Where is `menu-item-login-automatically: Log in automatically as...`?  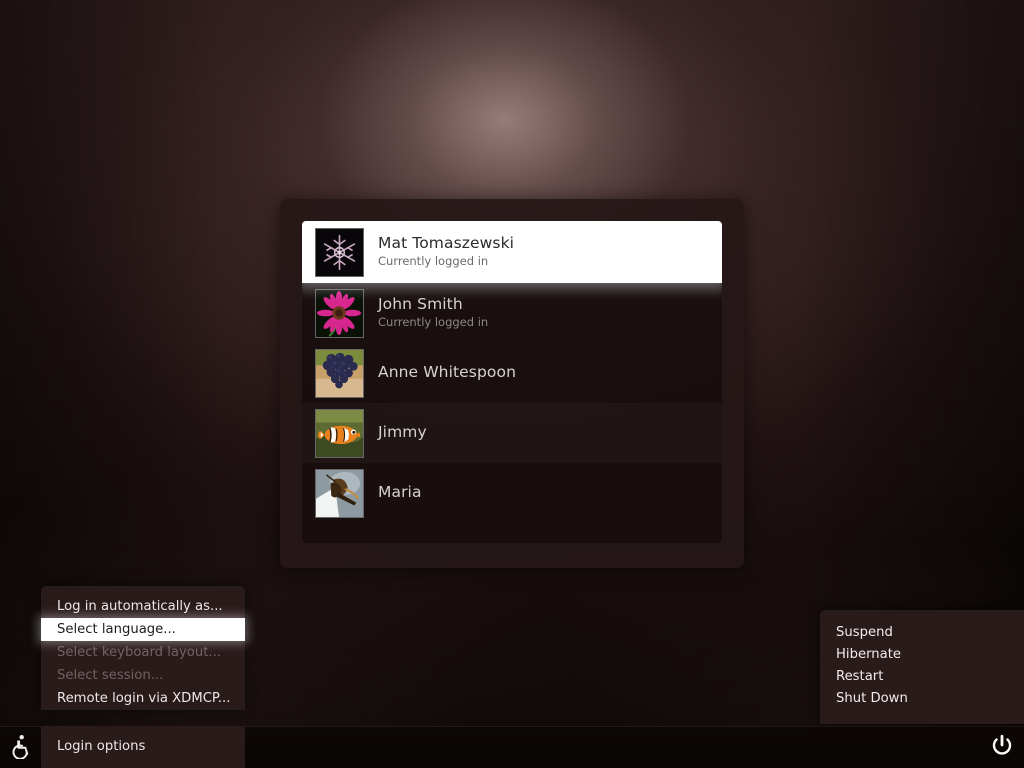
menu-item-login-automatically: Log in automatically as... is located at coordinates (143, 606).